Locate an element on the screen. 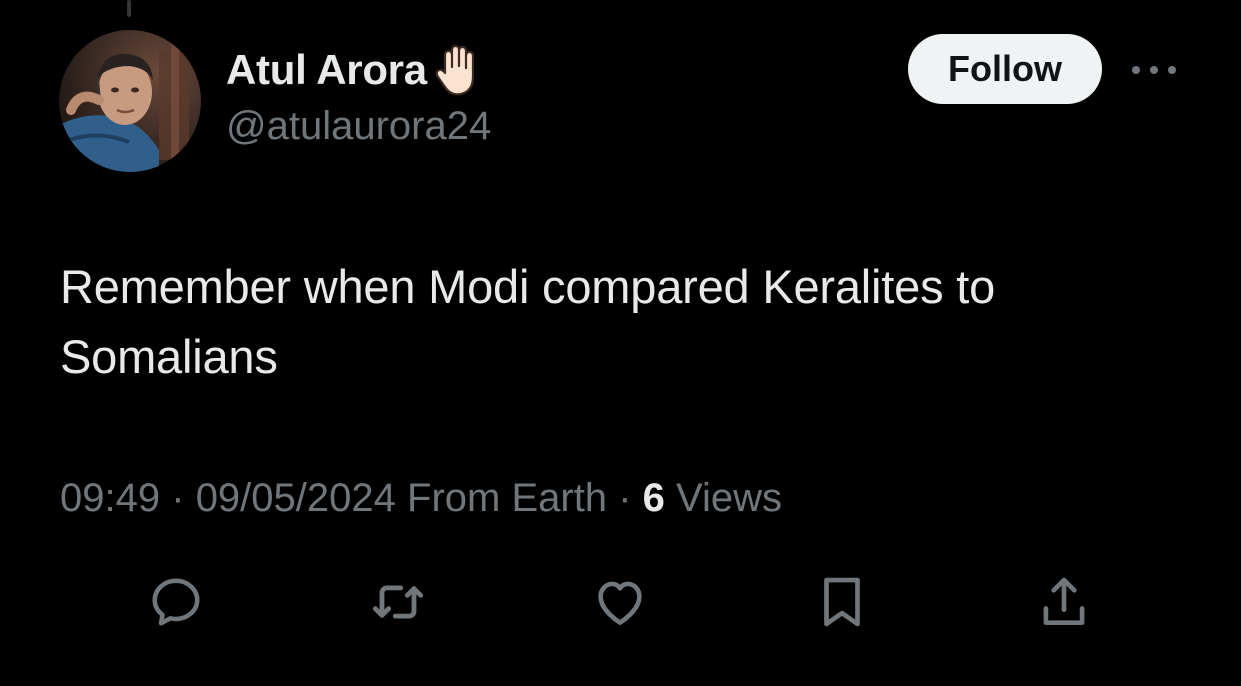  retweet-button is located at coordinates (398, 602).